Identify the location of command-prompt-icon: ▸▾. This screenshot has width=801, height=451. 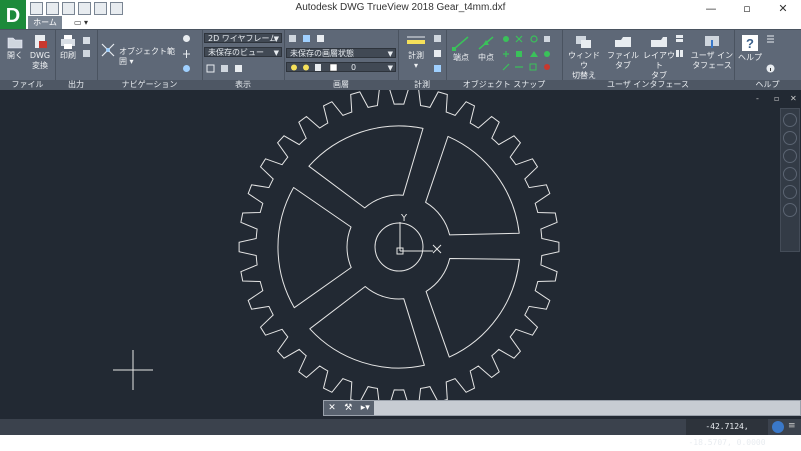
(365, 408).